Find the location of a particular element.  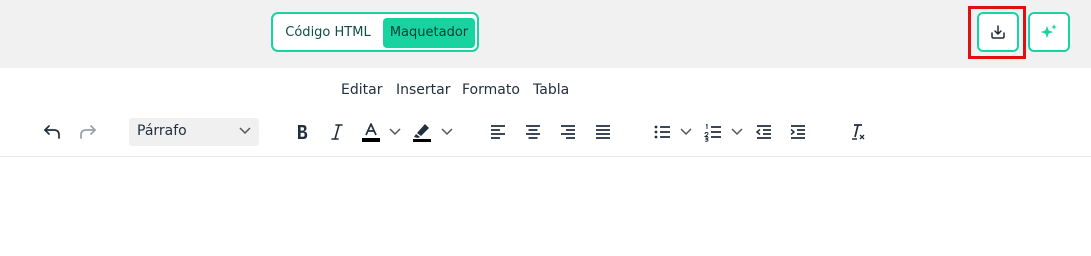

download-button is located at coordinates (998, 32).